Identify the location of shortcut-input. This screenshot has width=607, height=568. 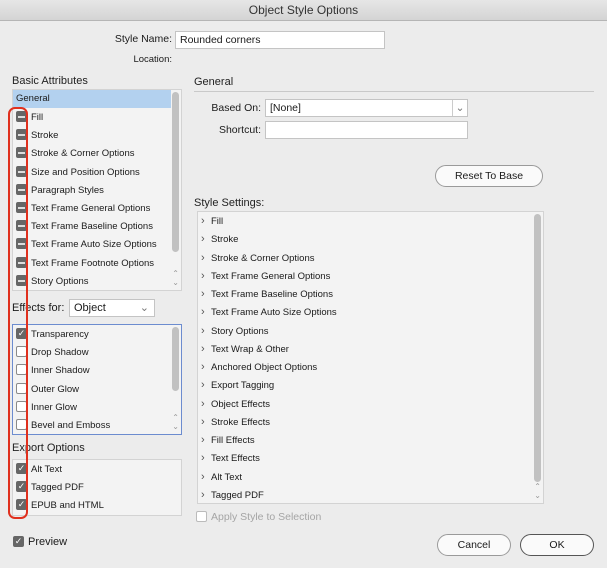
(366, 130).